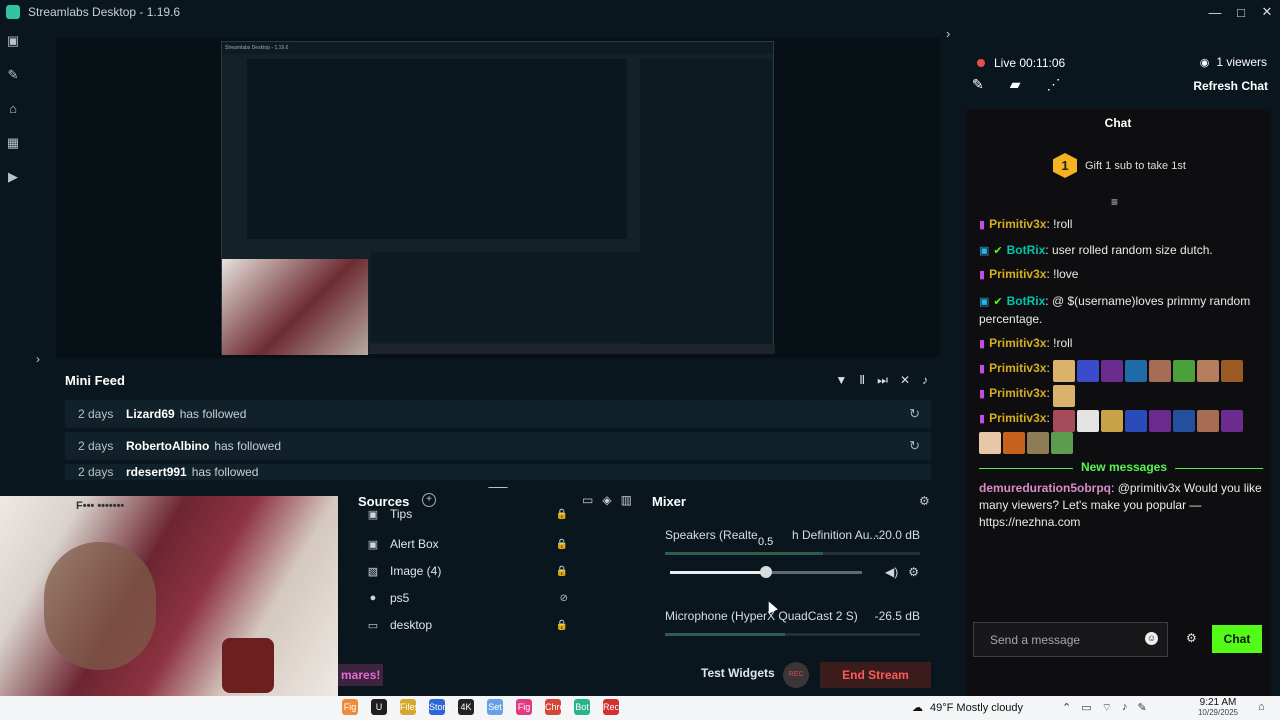 The width and height of the screenshot is (1280, 720). Describe the element at coordinates (905, 380) in the screenshot. I see `mute-alerts-icon: ✕` at that location.